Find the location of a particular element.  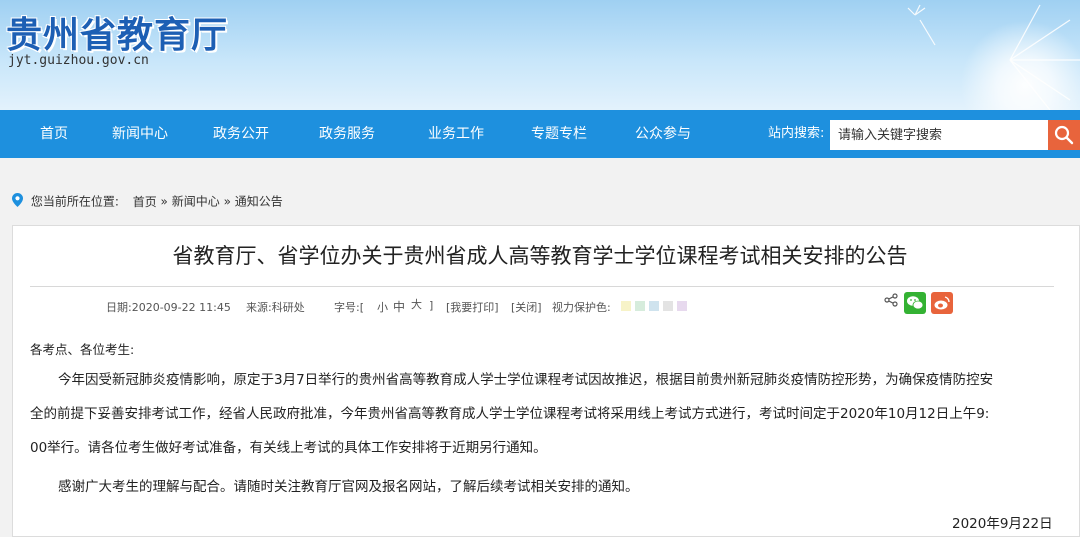

eye-care-color-gray is located at coordinates (668, 306).